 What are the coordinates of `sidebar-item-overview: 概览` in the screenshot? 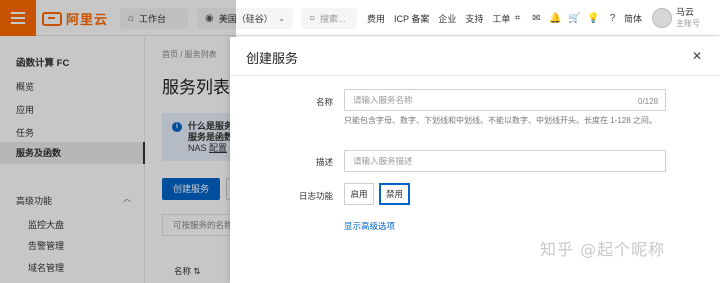 It's located at (72, 87).